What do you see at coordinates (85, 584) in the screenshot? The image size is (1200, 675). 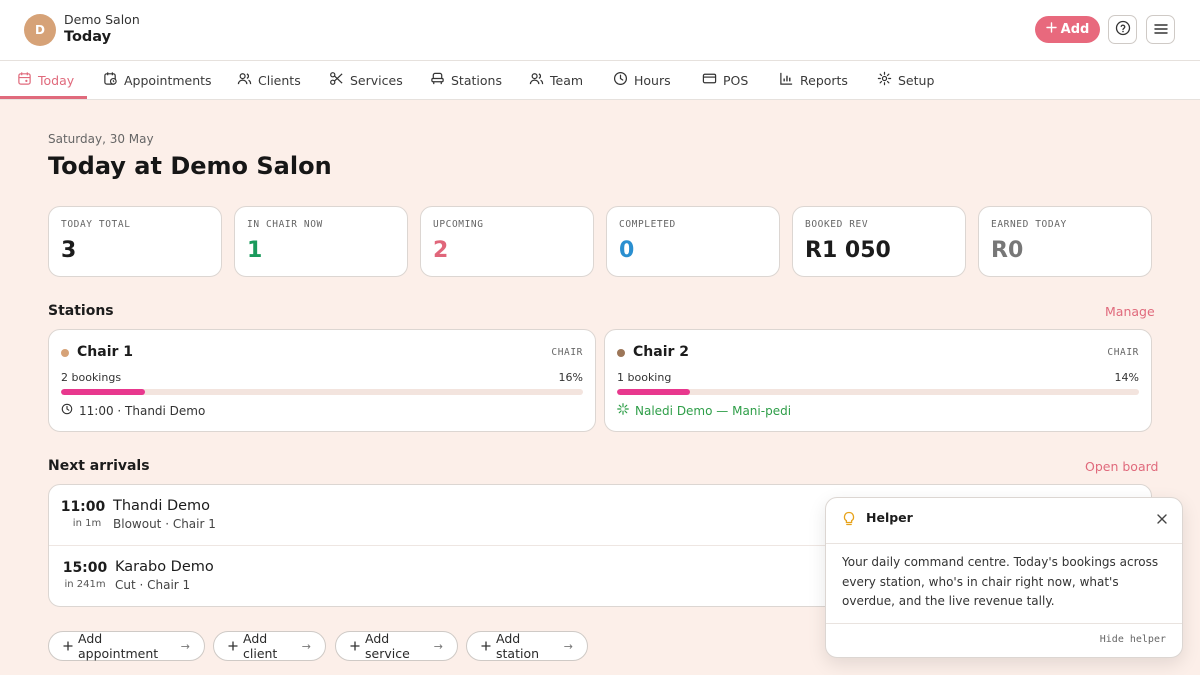 I see `arrival-relative: in 241m` at bounding box center [85, 584].